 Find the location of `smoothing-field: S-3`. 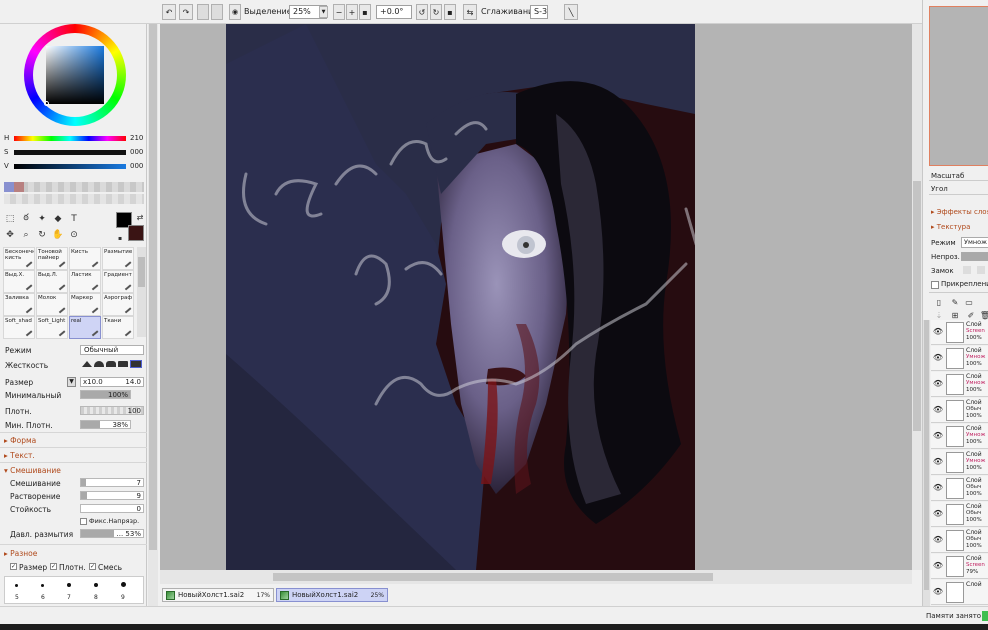

smoothing-field: S-3 is located at coordinates (539, 12).